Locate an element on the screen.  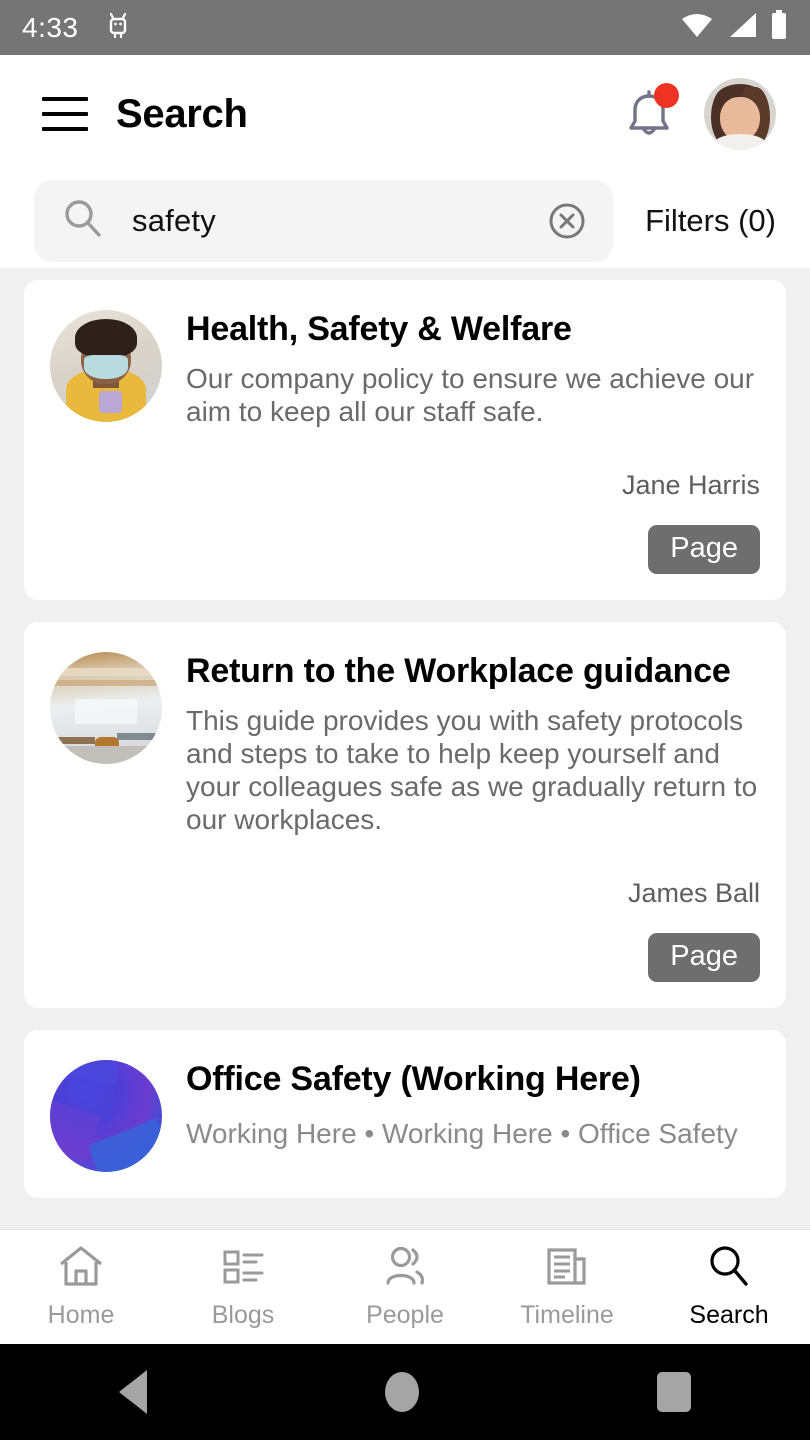
bottom-navigation: Home Blogs People Timeline Search is located at coordinates (405, 1286).